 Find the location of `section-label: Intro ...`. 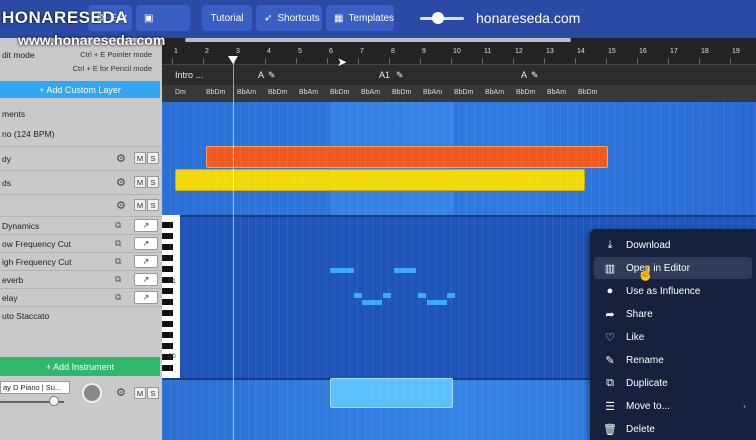

section-label: Intro ... is located at coordinates (189, 75).